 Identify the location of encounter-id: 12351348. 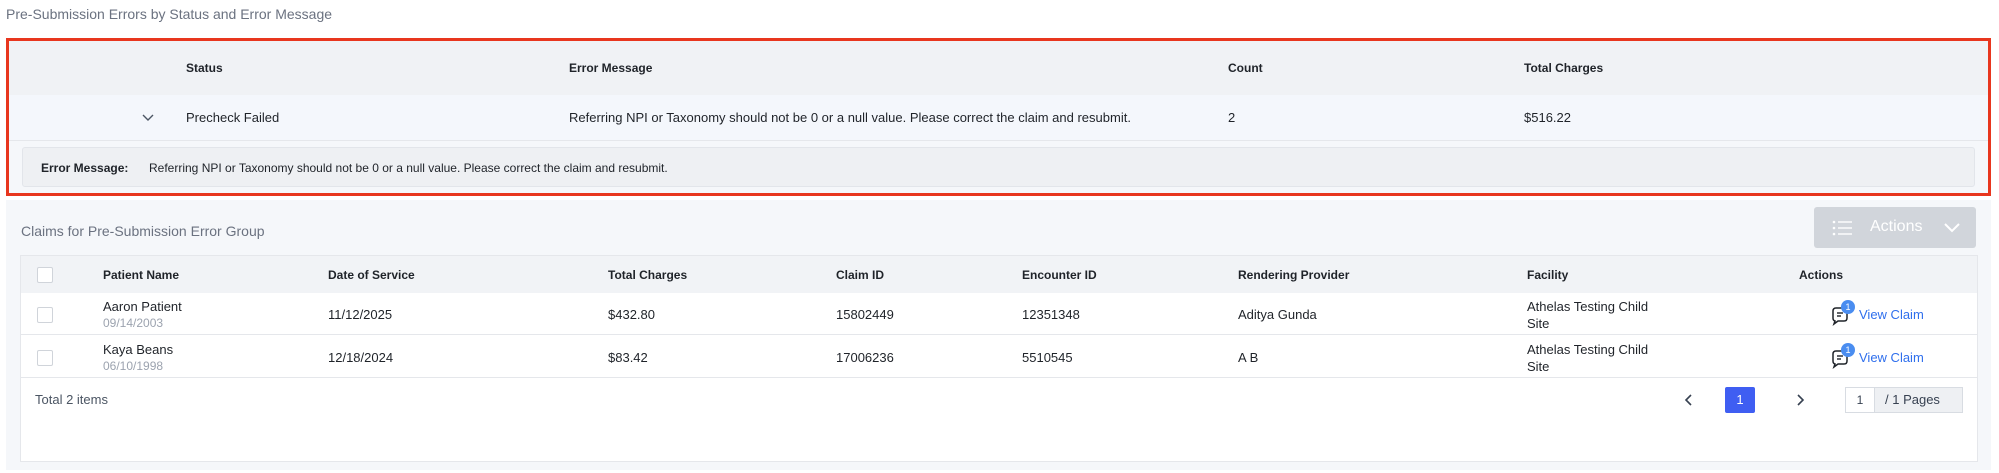
(1051, 314).